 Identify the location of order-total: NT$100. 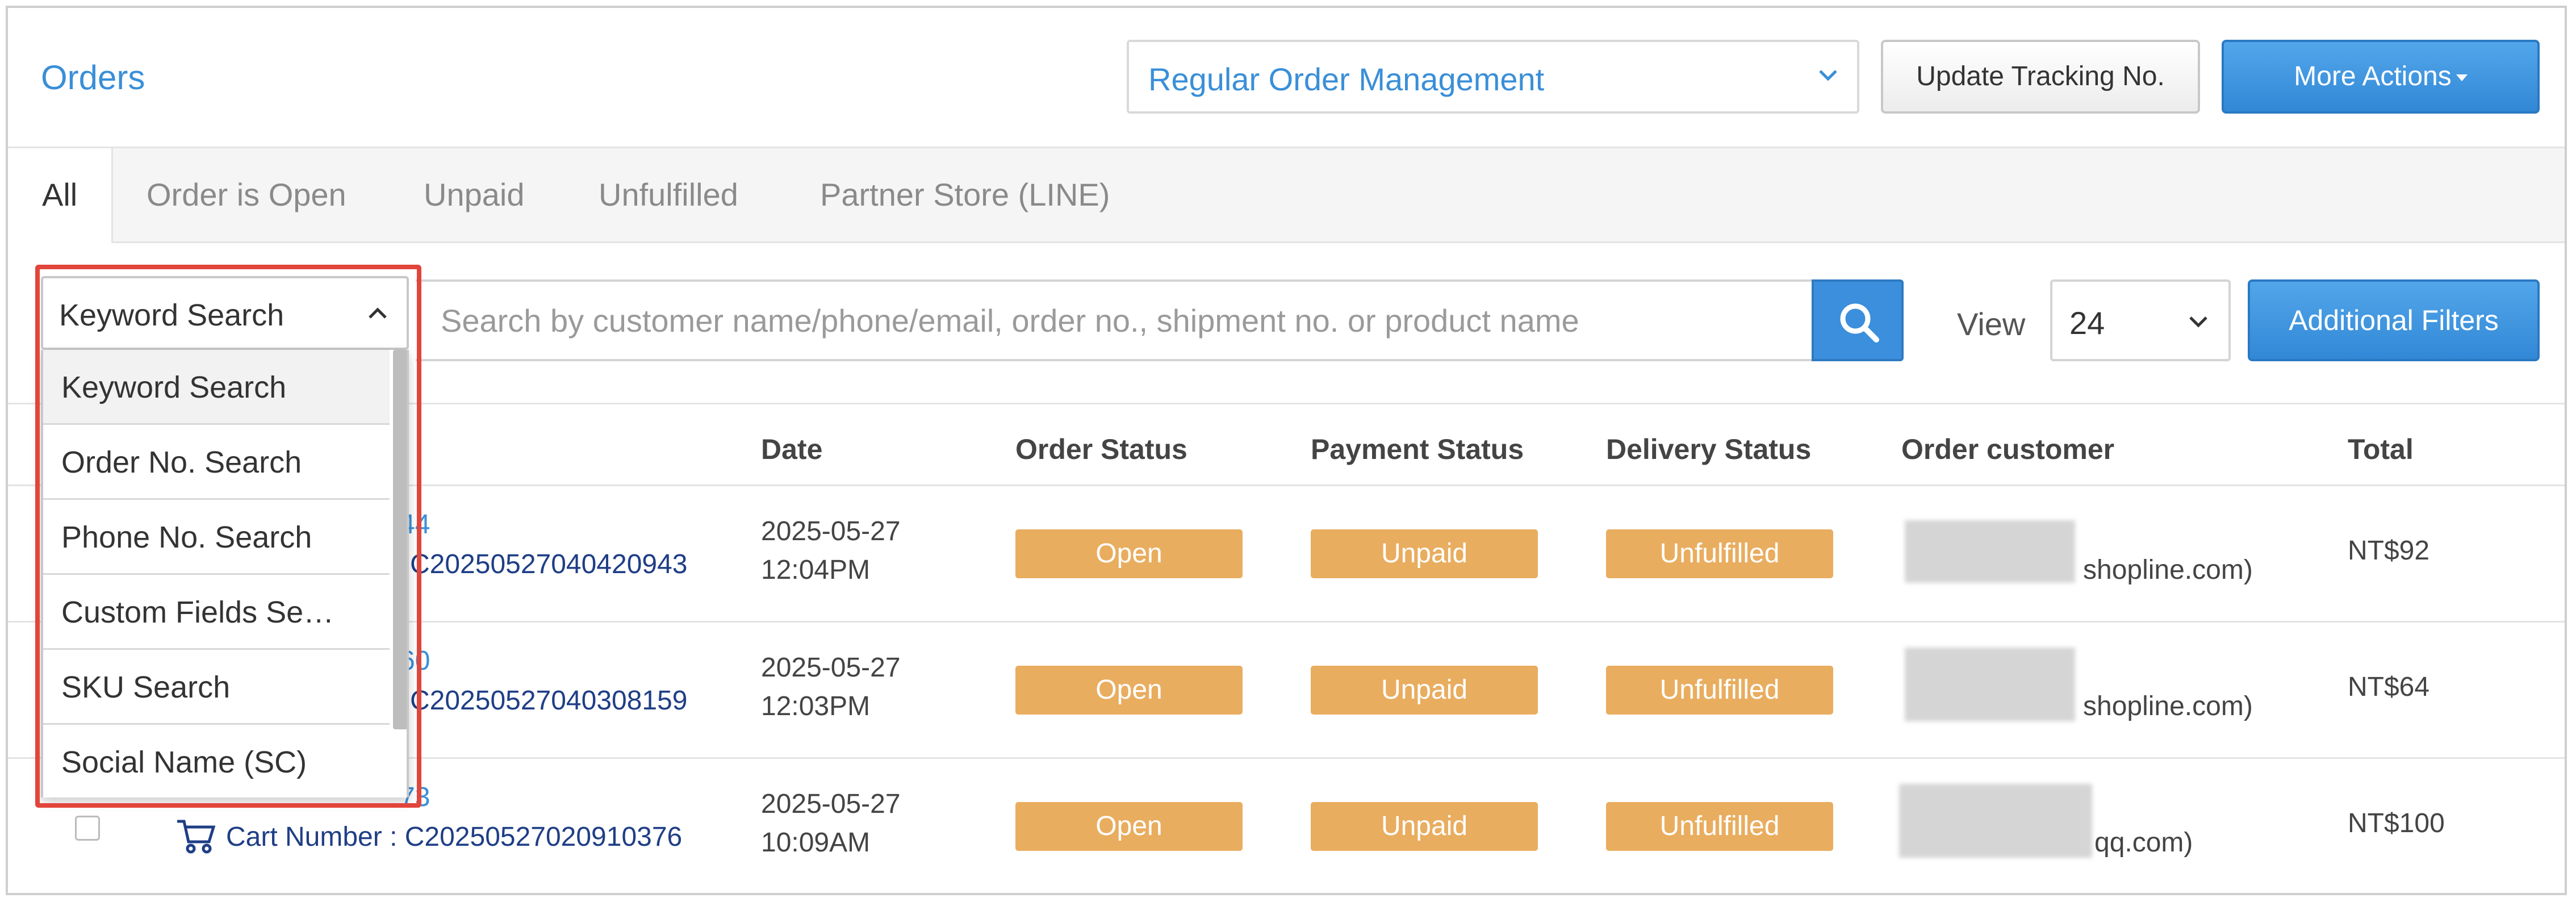
(2396, 823).